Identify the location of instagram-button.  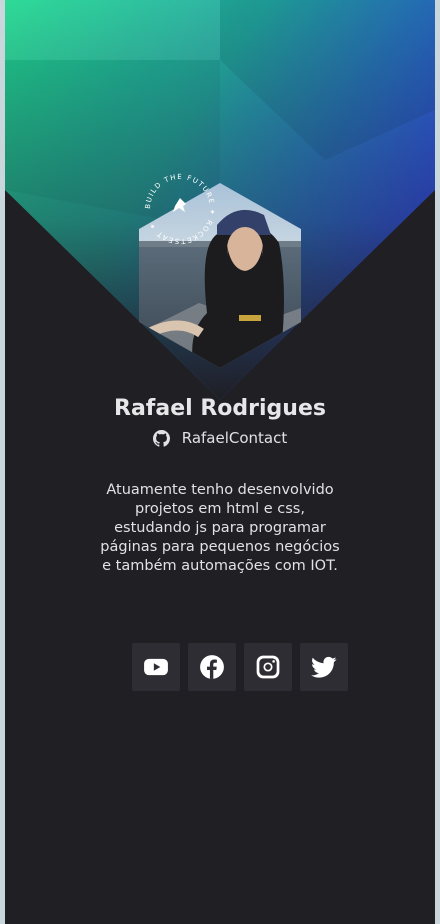
(268, 667).